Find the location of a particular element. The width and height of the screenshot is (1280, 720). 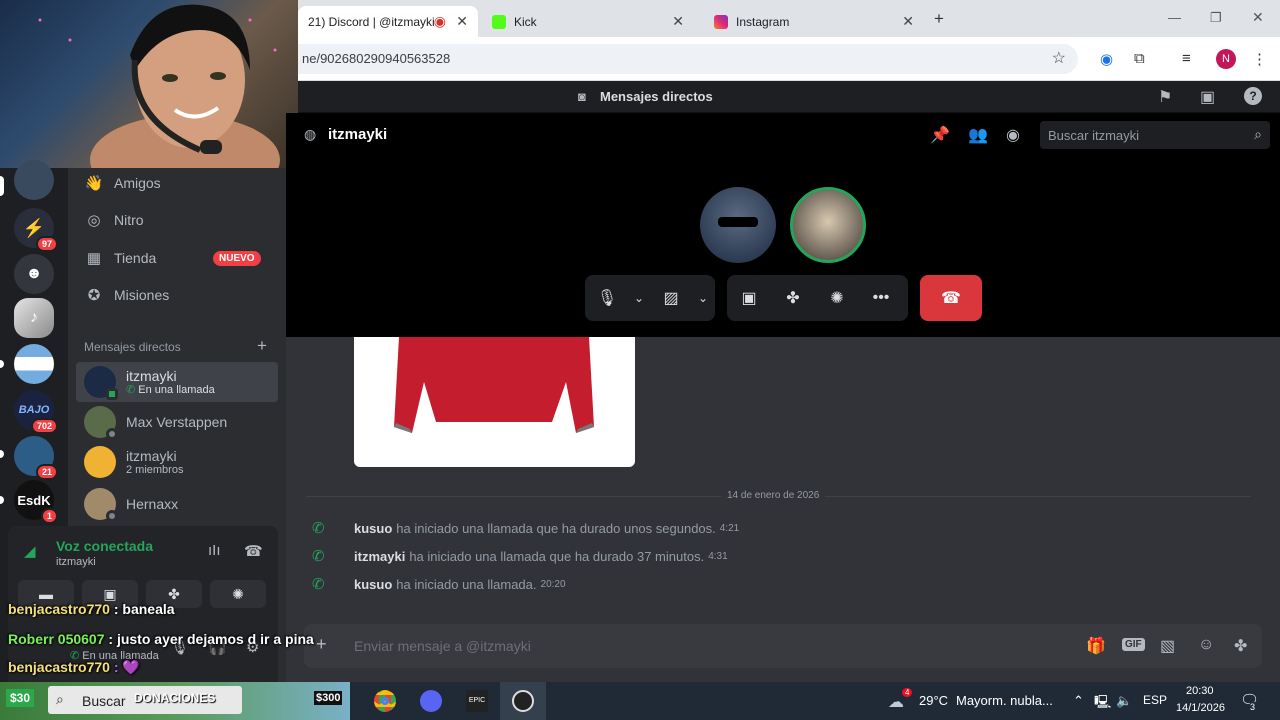

dm-item: itzmayki ✆ En una llamada is located at coordinates (177, 382).